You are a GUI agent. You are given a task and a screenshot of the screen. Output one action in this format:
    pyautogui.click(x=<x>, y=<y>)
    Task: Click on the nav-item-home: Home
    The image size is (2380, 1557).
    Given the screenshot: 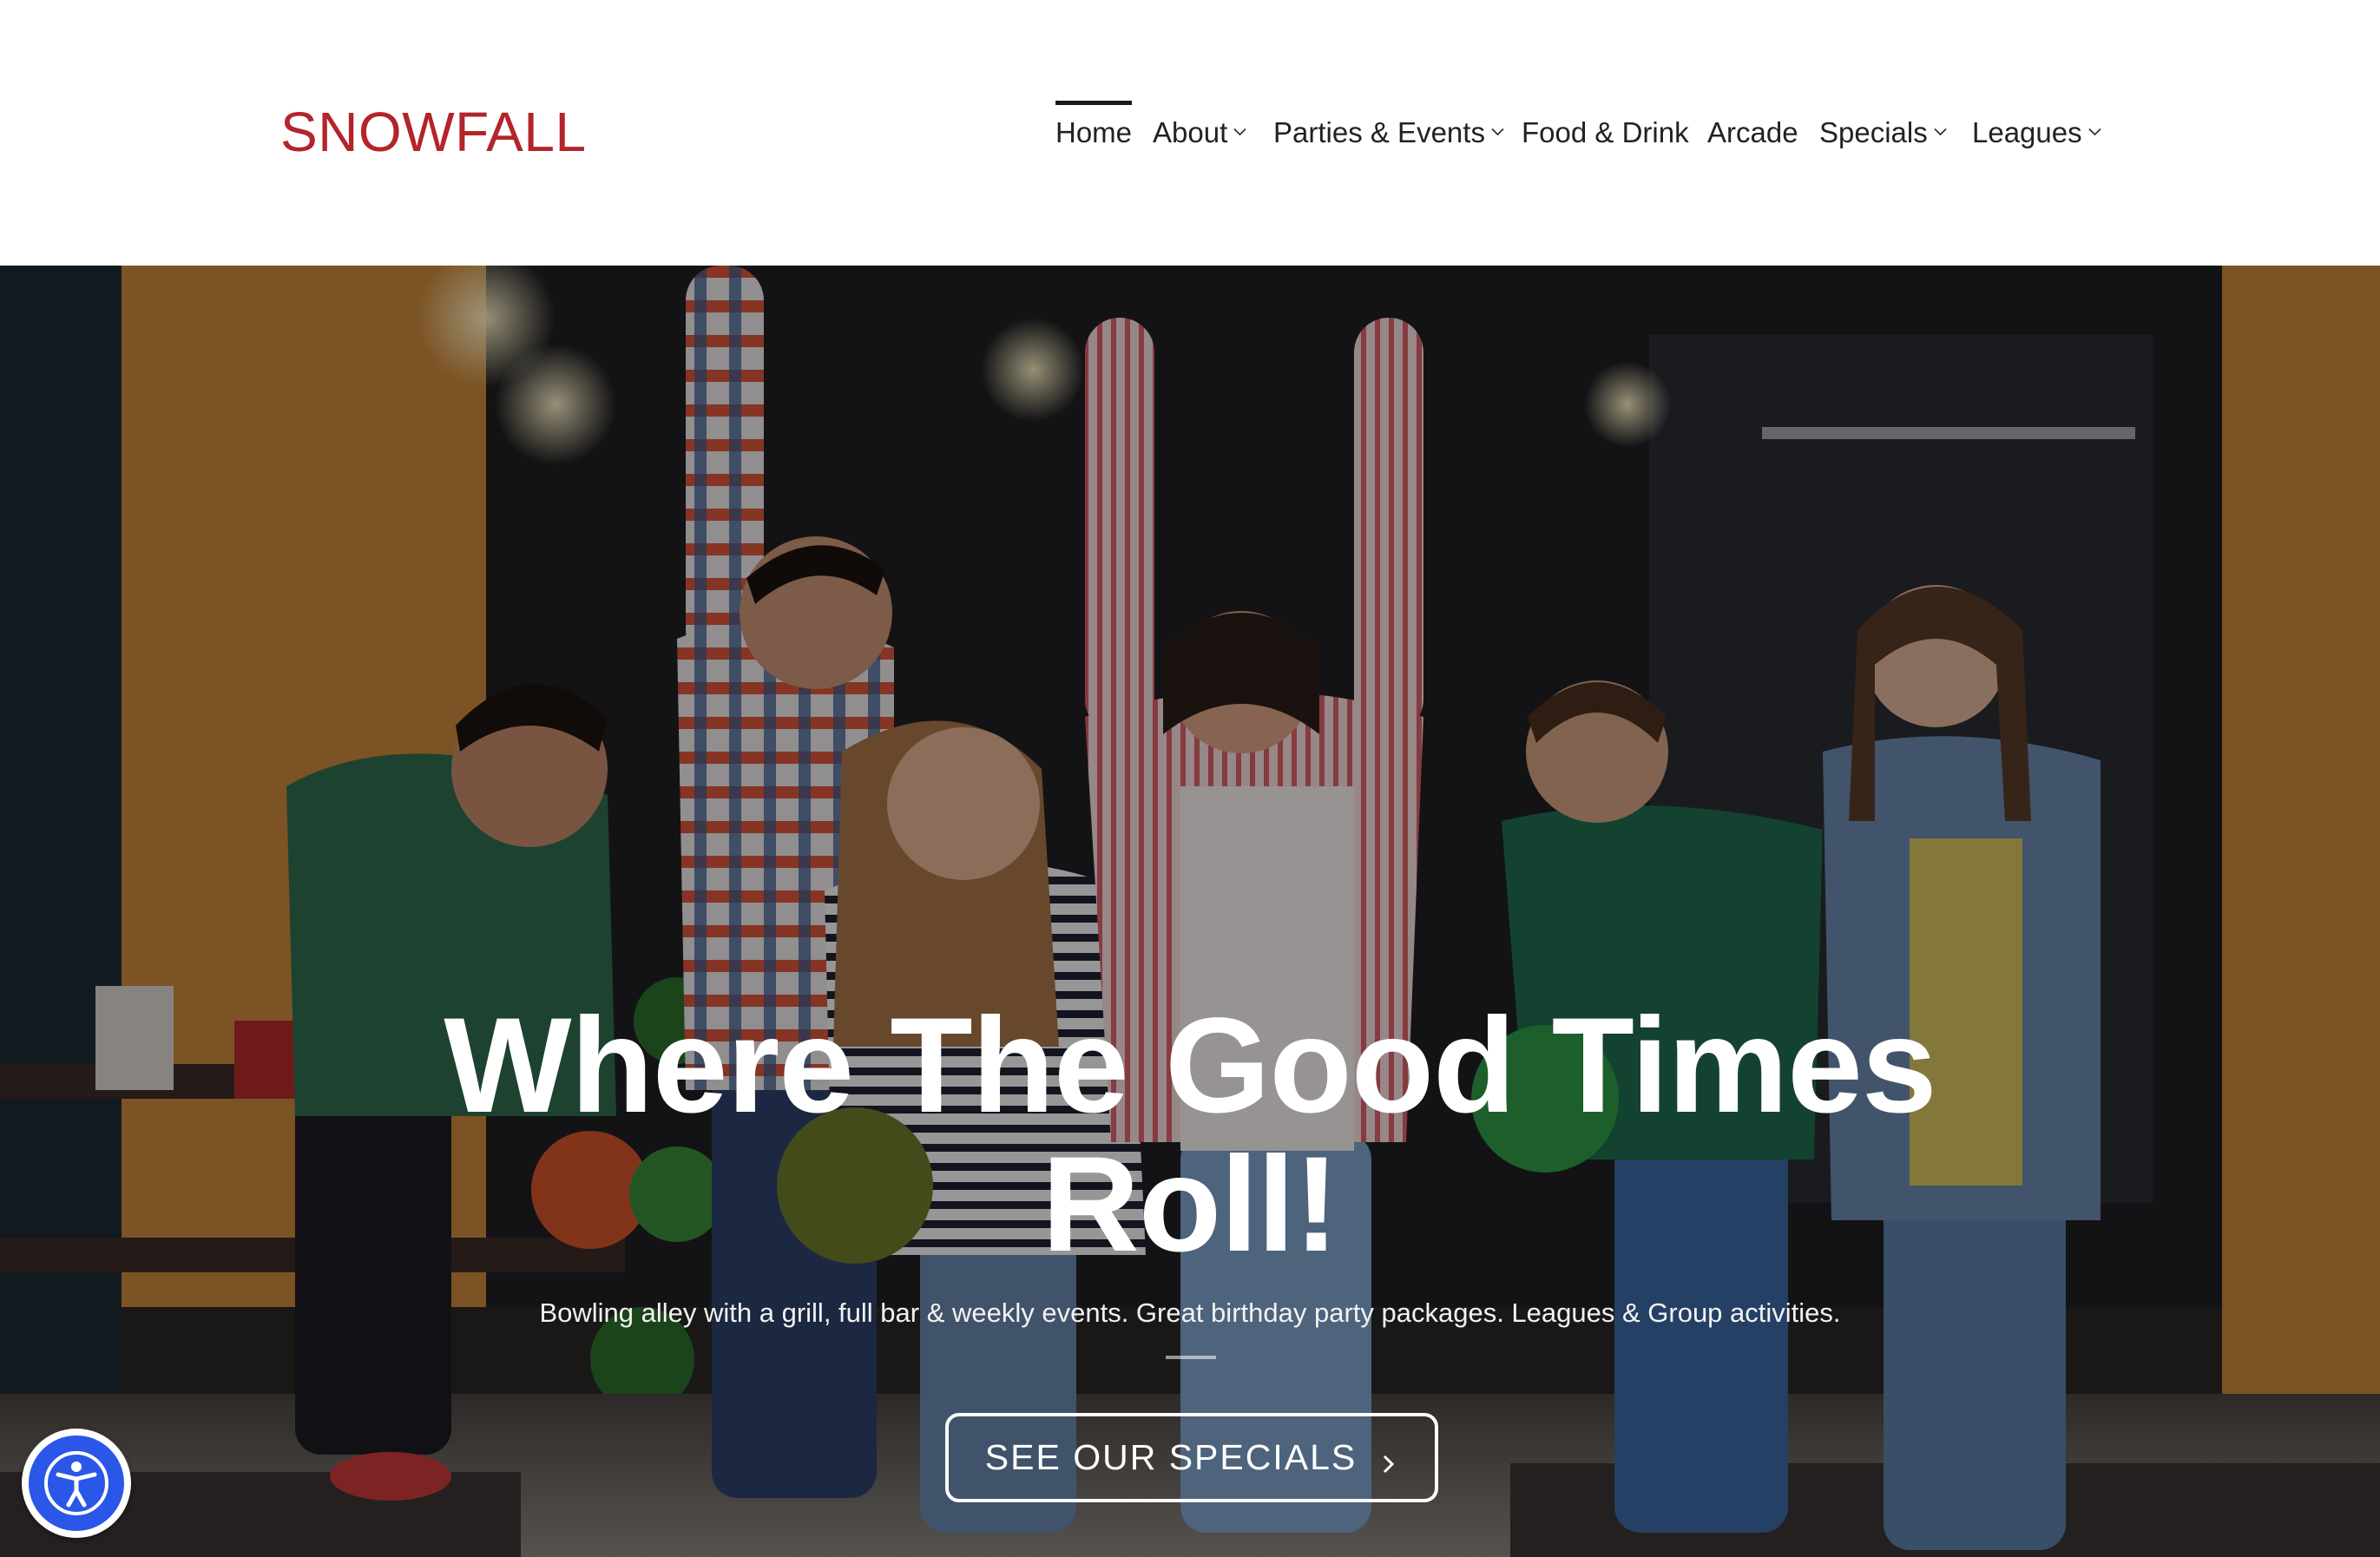 What is the action you would take?
    pyautogui.click(x=1094, y=132)
    